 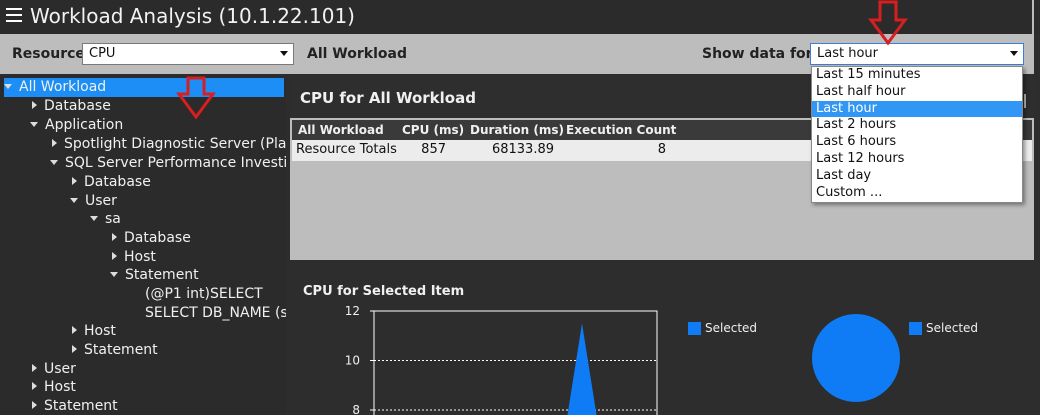 I want to click on tree-item-statement-query: (@P1 int)SELECT top, so click(x=215, y=294).